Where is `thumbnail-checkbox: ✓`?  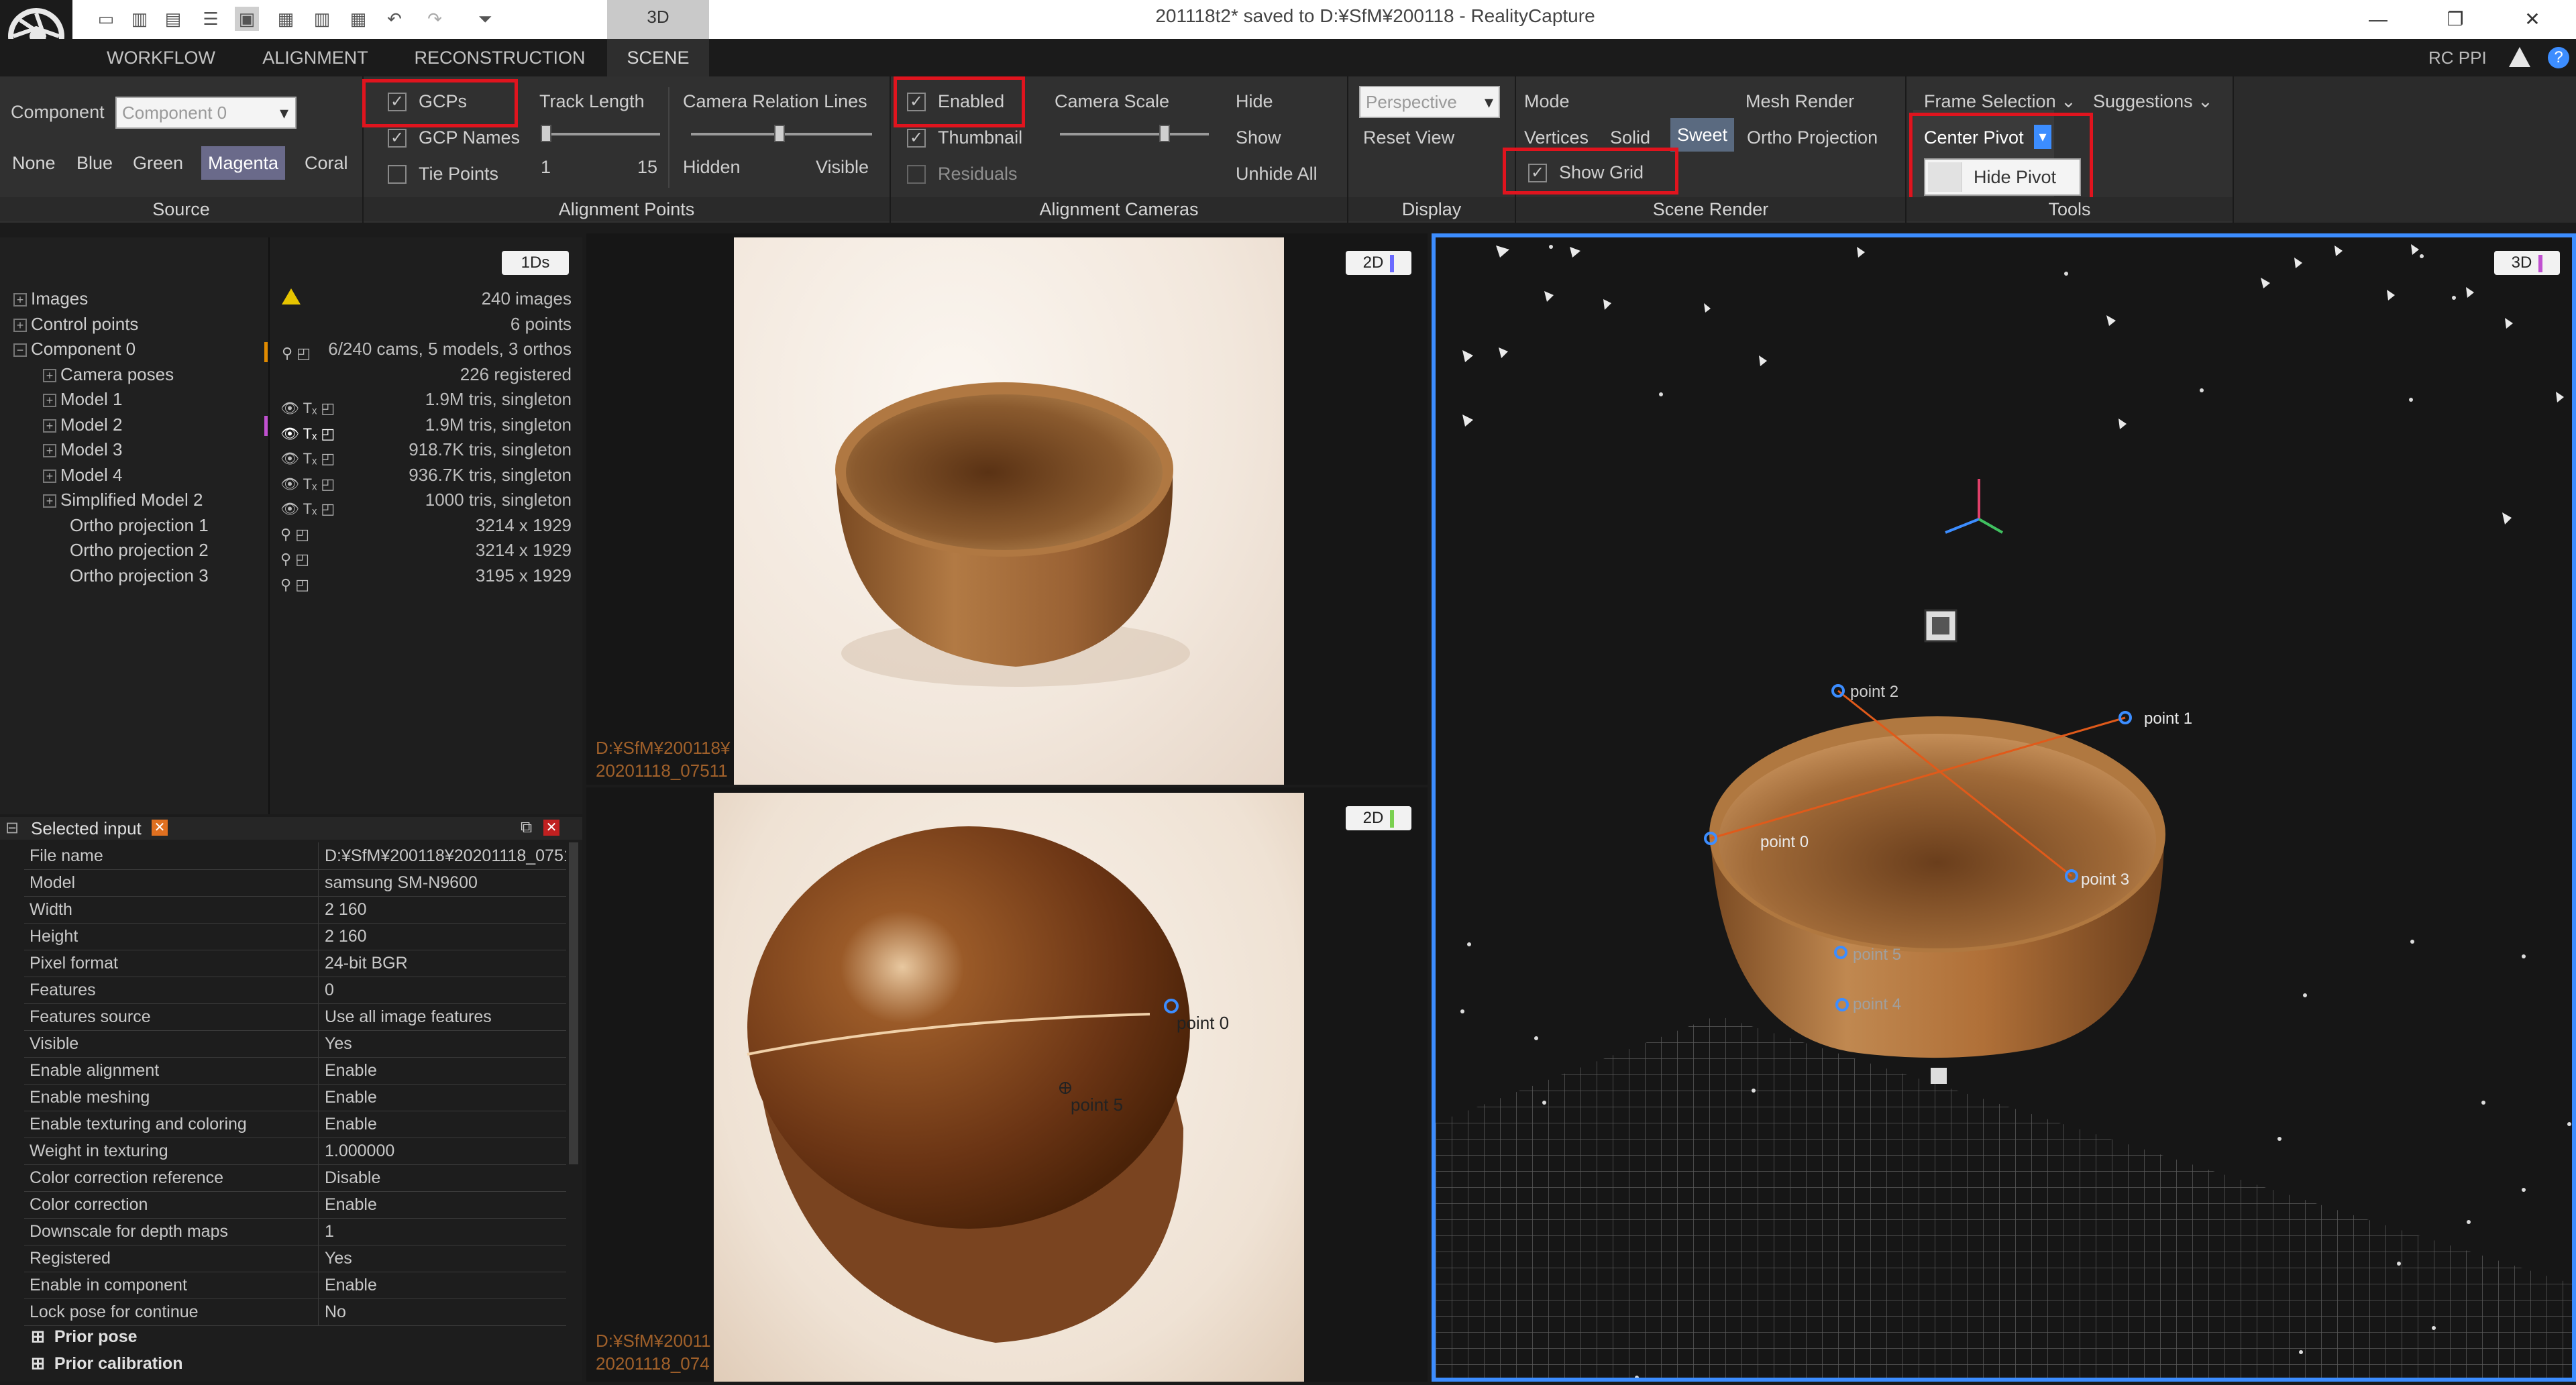 thumbnail-checkbox: ✓ is located at coordinates (916, 138).